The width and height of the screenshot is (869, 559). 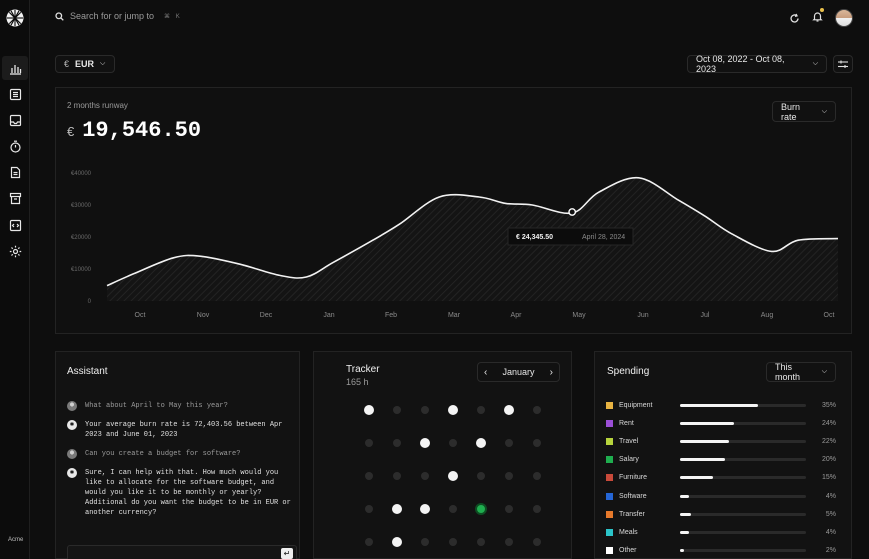 I want to click on user-message: What about April to May this year?, so click(x=182, y=406).